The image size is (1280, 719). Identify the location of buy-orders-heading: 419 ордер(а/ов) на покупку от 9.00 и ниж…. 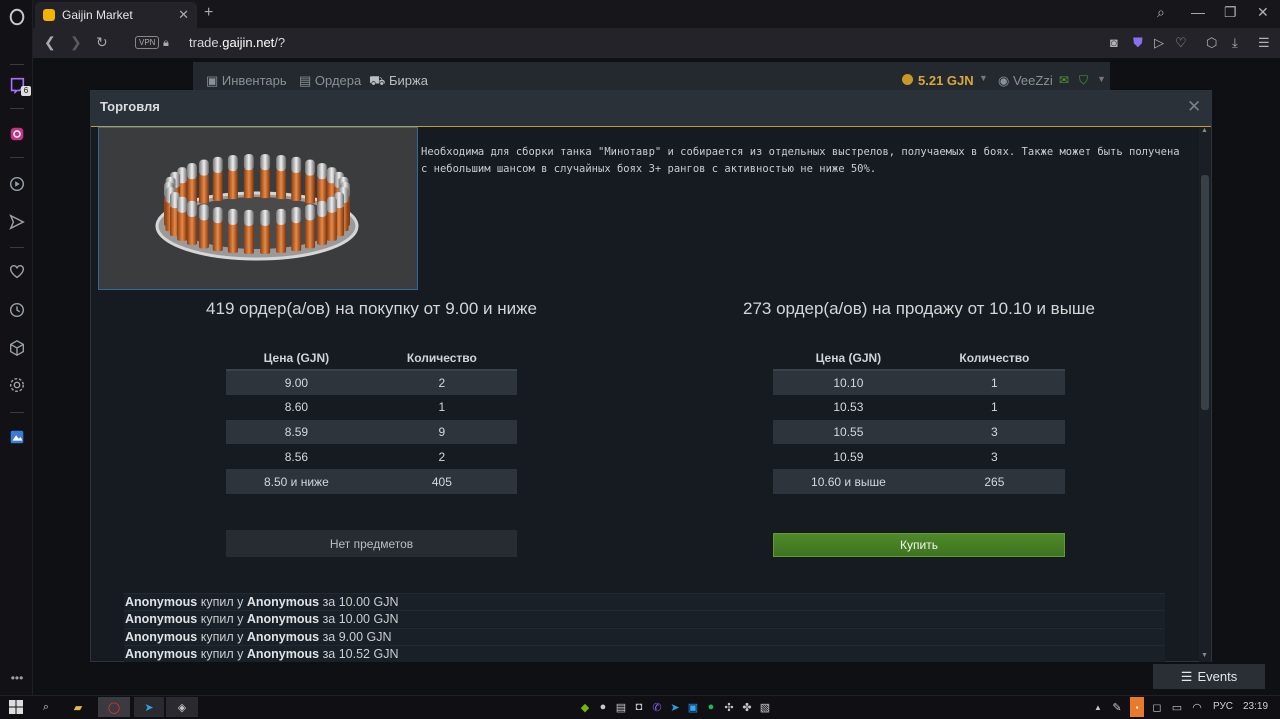
(371, 308).